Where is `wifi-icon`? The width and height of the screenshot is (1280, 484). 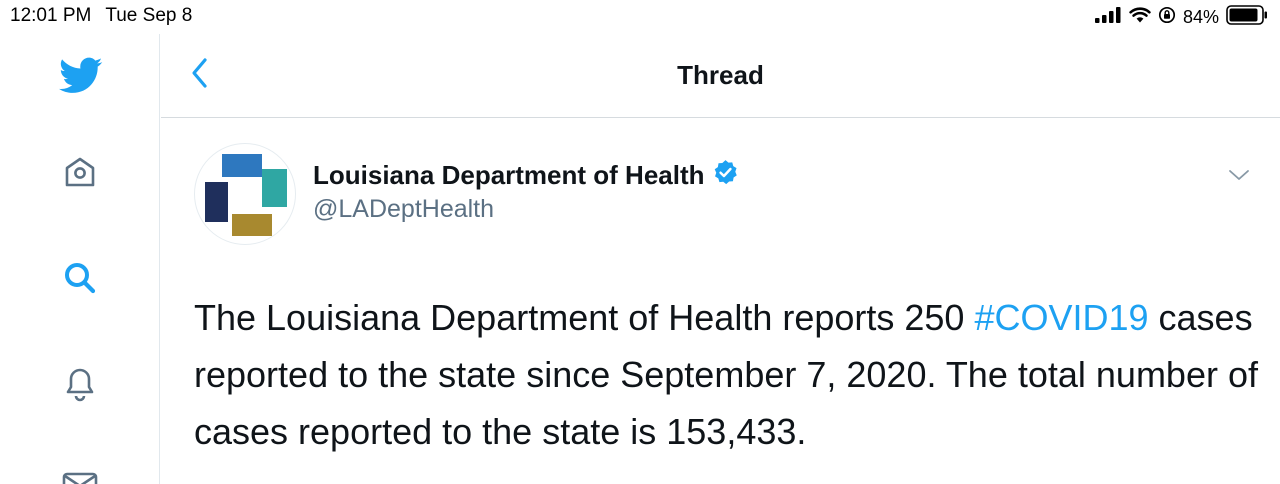 wifi-icon is located at coordinates (1140, 17).